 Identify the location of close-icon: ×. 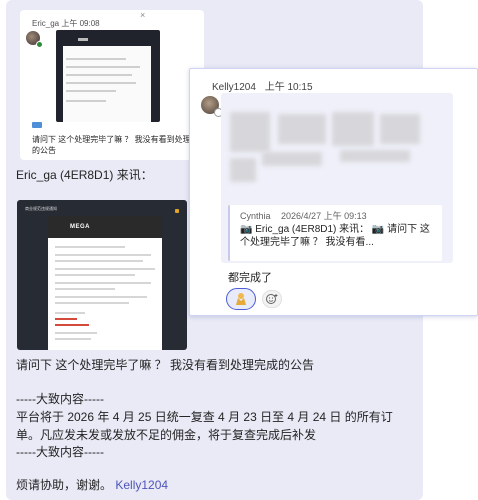
(142, 15).